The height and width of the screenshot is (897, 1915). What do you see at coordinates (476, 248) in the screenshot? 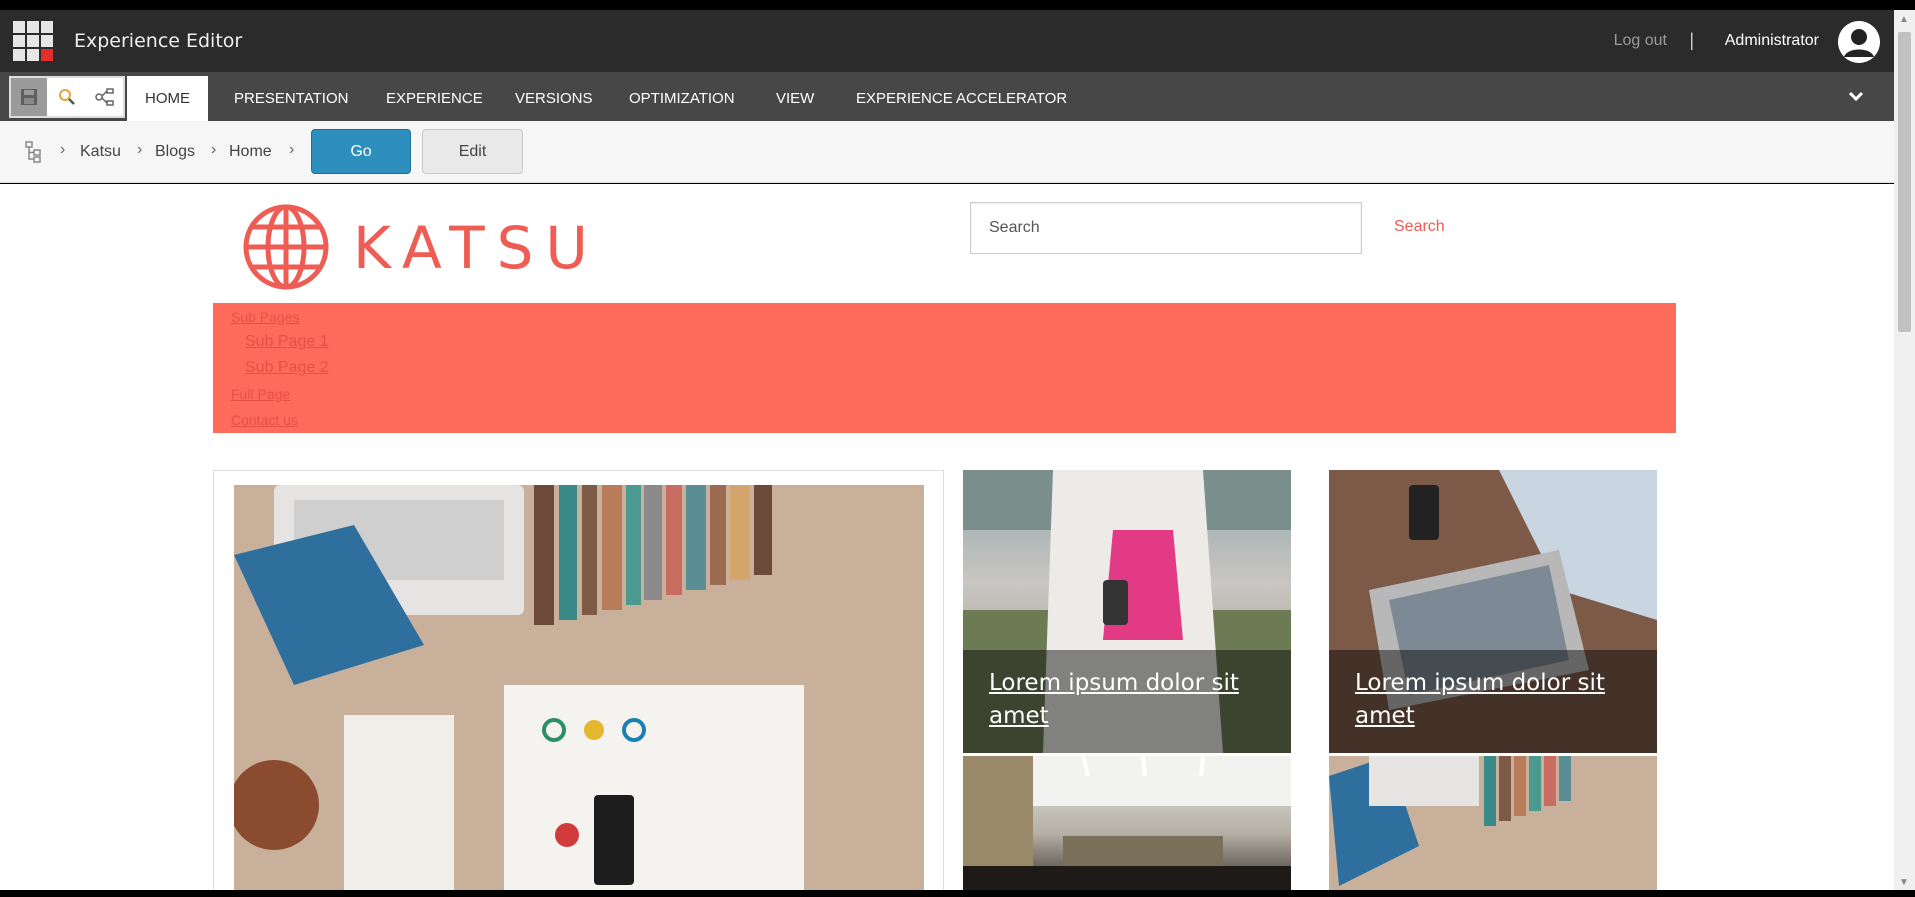
I see `logo-text: KATSU` at bounding box center [476, 248].